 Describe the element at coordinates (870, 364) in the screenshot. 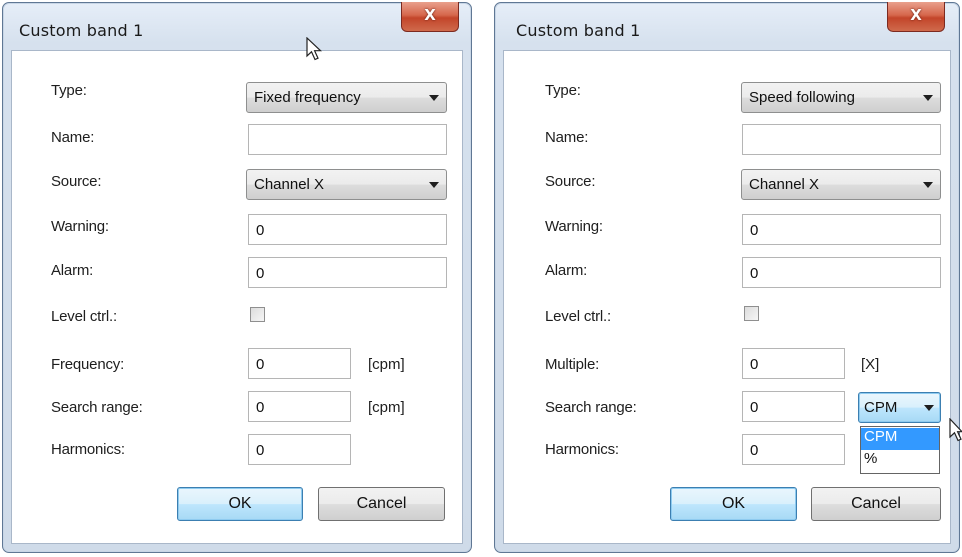

I see `multiple-unit: [X]` at that location.